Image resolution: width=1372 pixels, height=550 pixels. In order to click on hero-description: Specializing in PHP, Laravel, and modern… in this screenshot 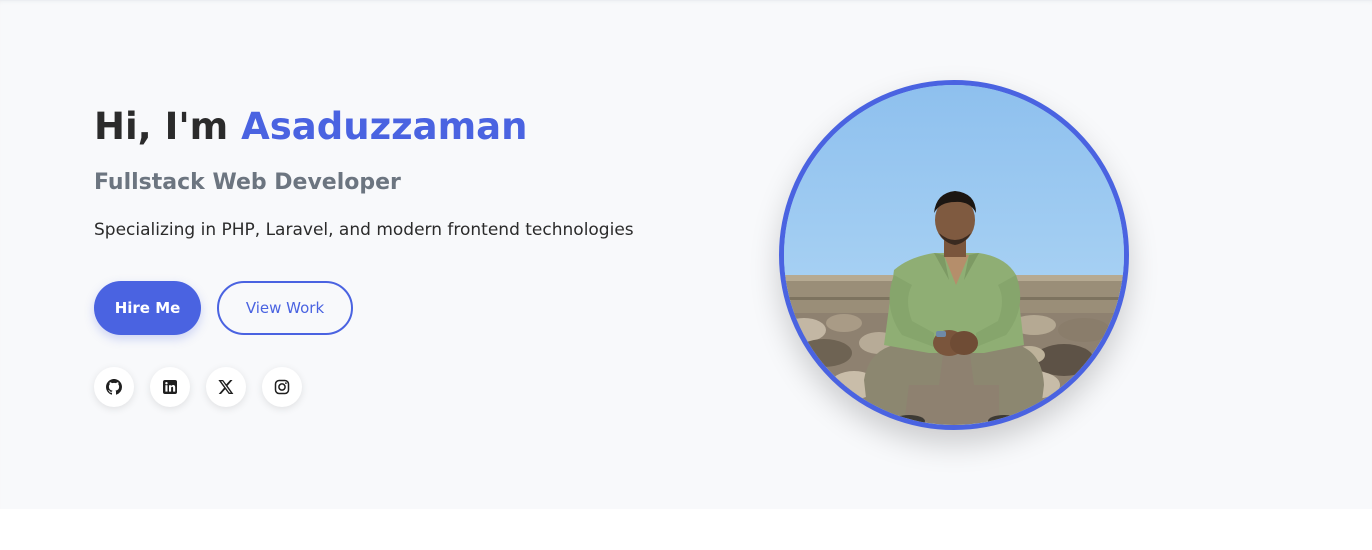, I will do `click(364, 230)`.